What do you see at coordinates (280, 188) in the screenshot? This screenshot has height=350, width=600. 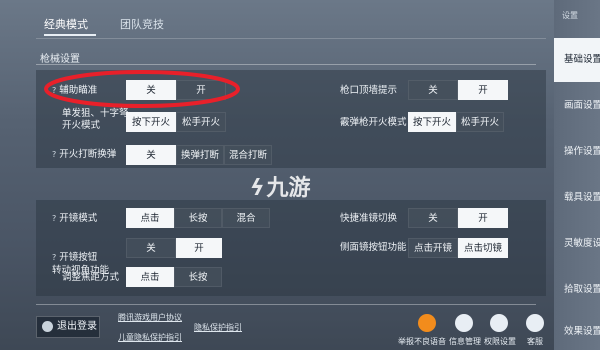 I see `watermark-logo: ϟ九游` at bounding box center [280, 188].